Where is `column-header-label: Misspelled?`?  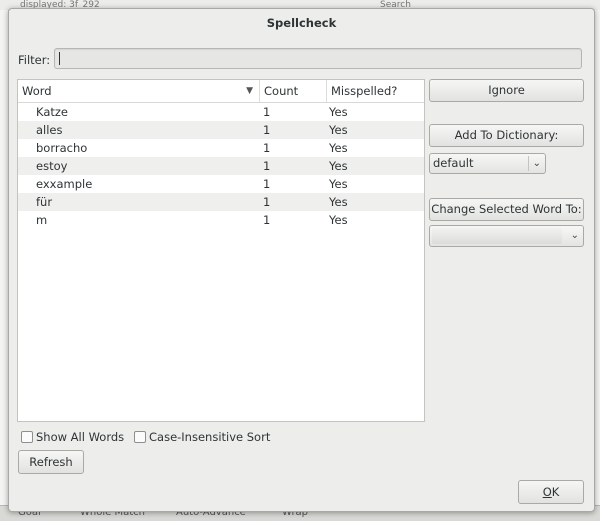 column-header-label: Misspelled? is located at coordinates (364, 91).